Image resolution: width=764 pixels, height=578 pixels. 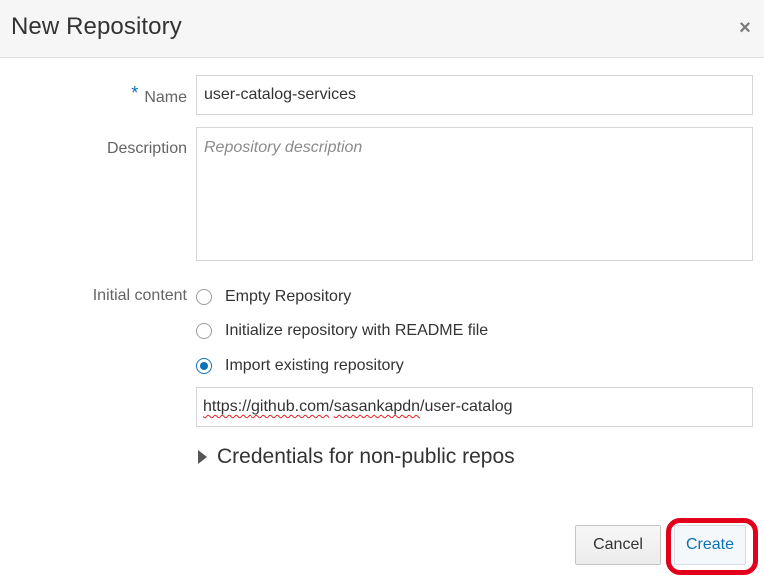 I want to click on url-part-repo: /user-catalog, so click(x=466, y=406).